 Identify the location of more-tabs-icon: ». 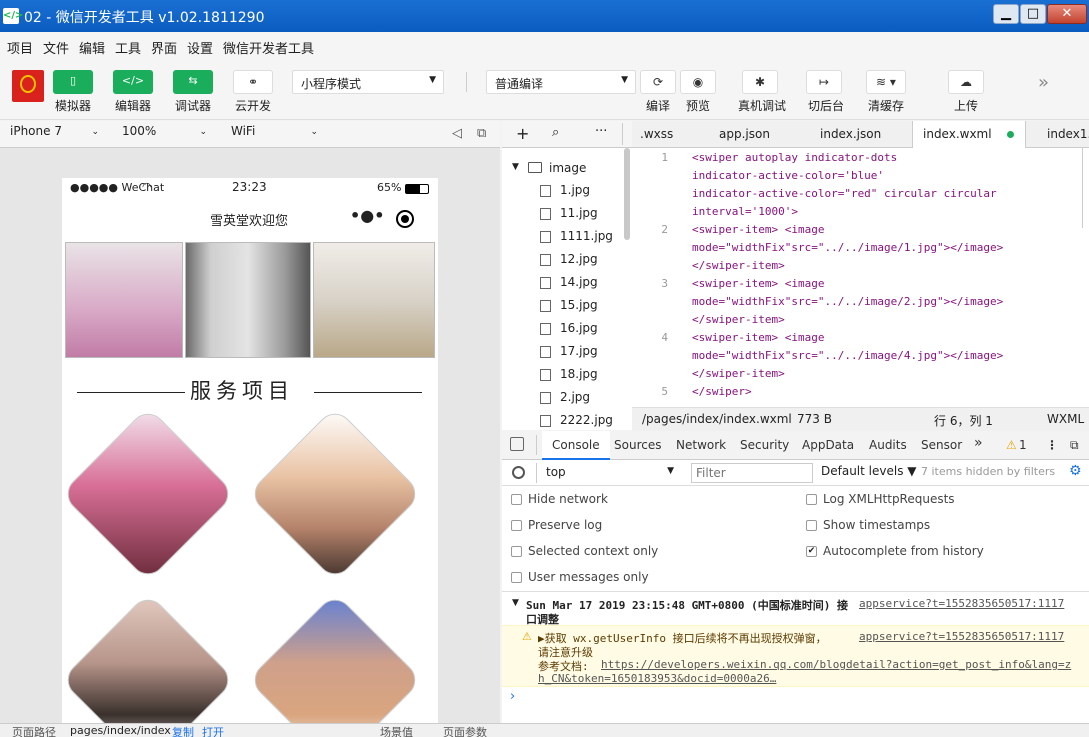
(978, 443).